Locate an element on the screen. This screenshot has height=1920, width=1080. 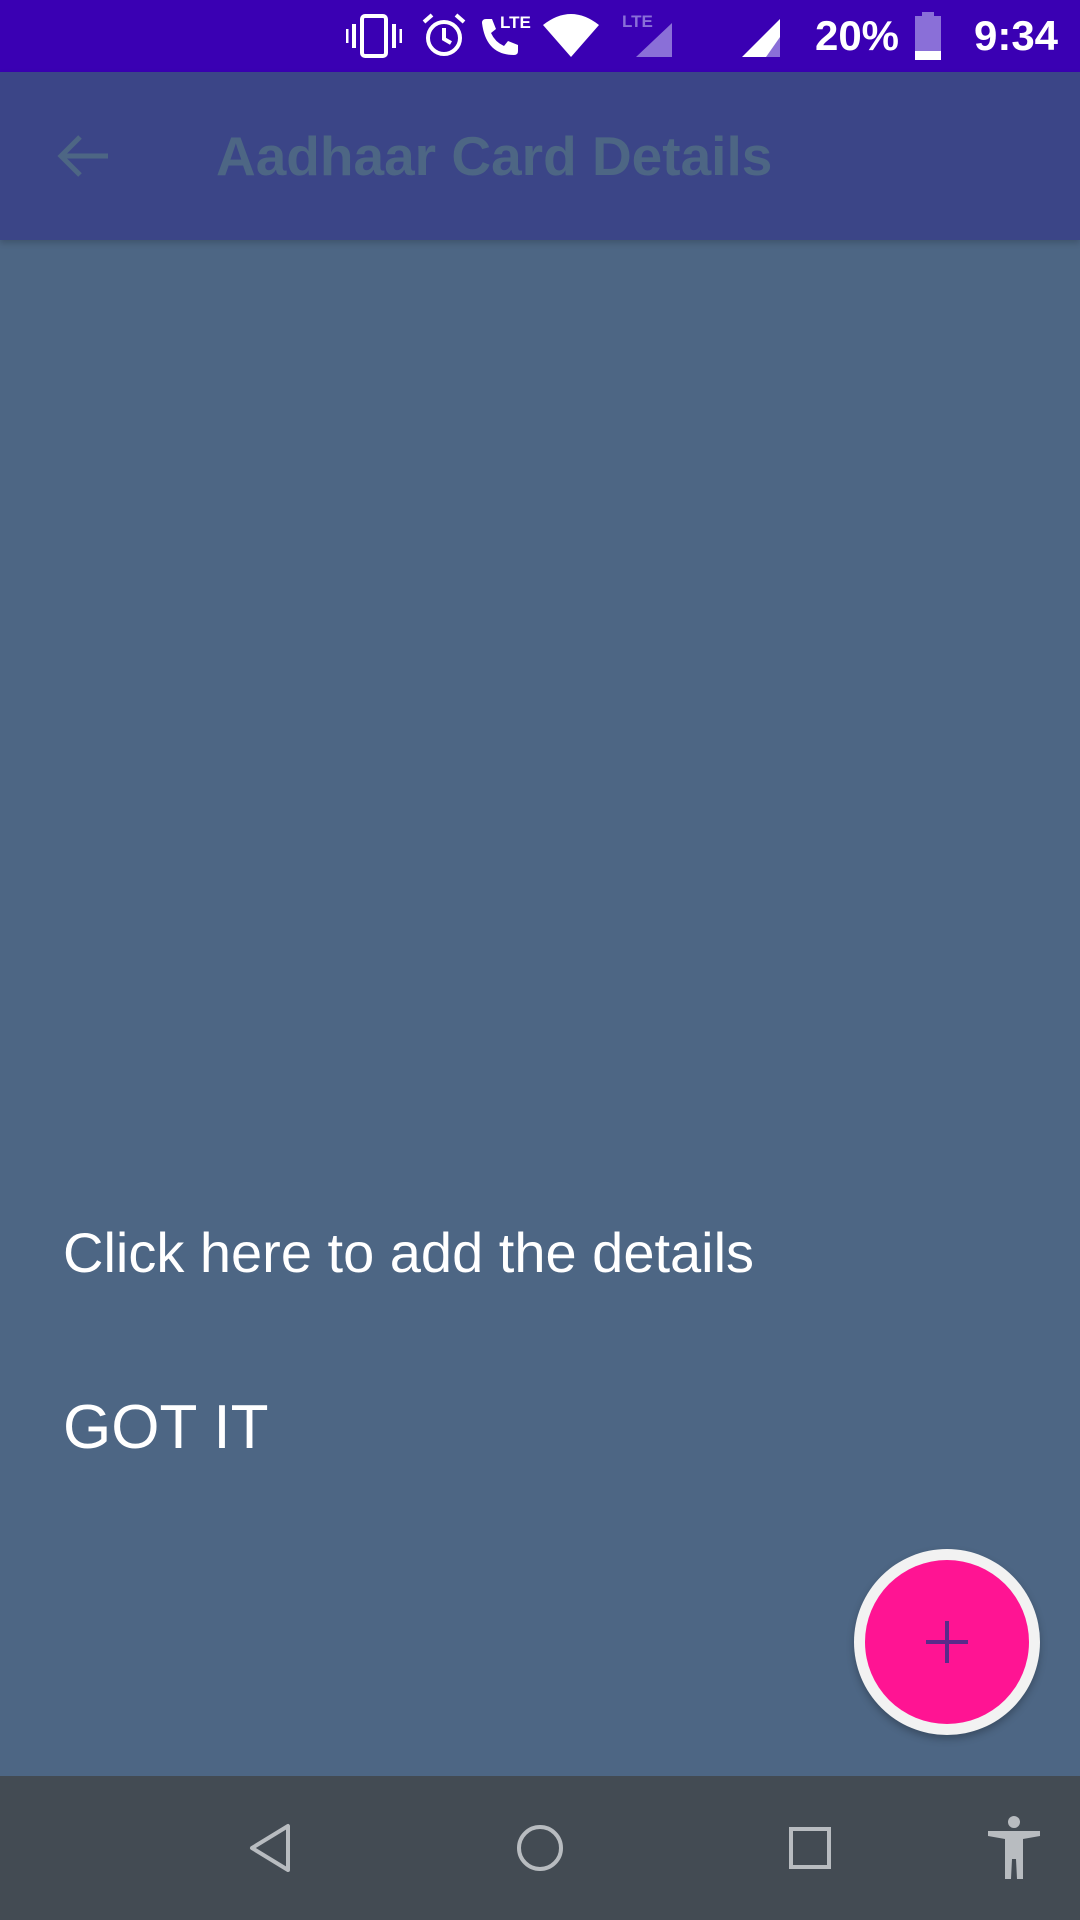
app-bar: Aadhaar Card Details is located at coordinates (540, 156).